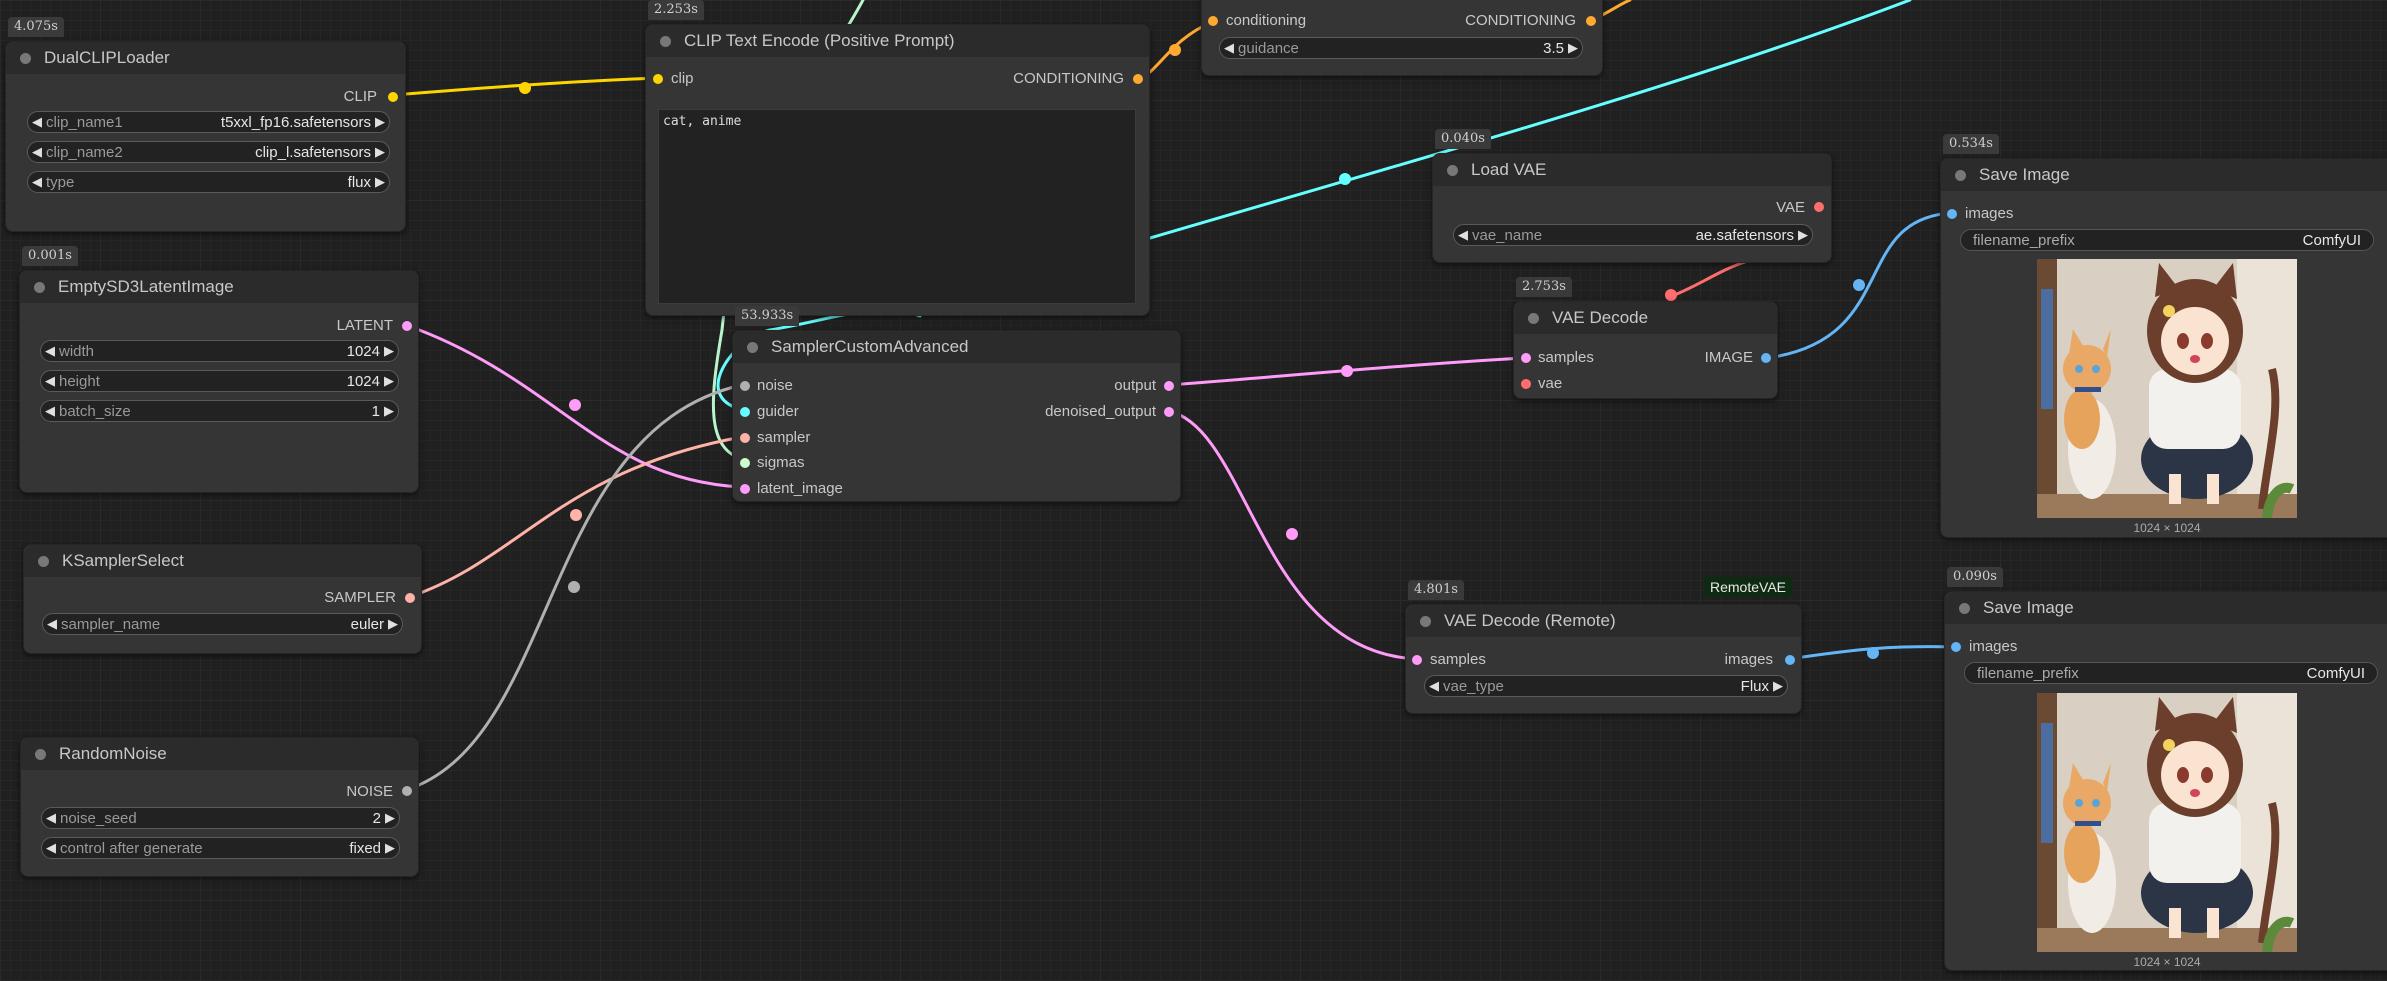  What do you see at coordinates (745, 438) in the screenshot?
I see `input-socket-sampler` at bounding box center [745, 438].